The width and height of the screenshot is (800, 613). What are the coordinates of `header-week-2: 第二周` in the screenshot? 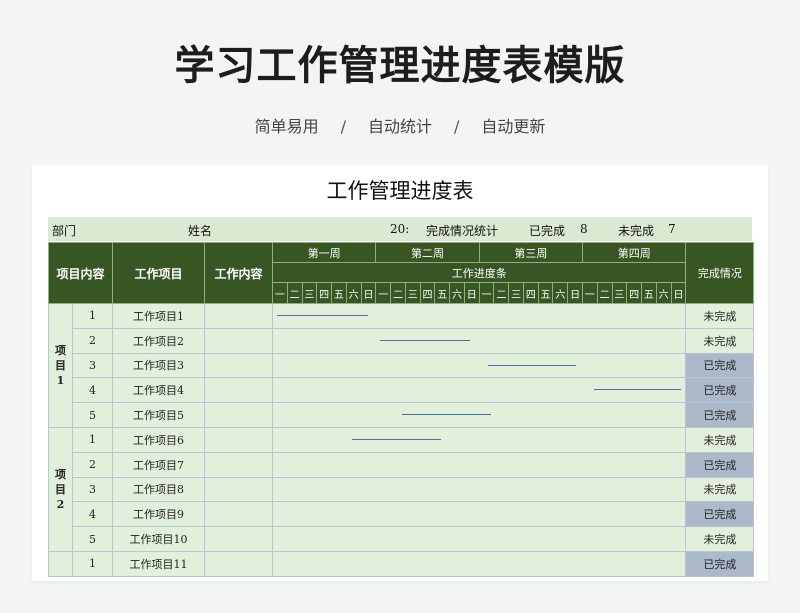 It's located at (427, 252).